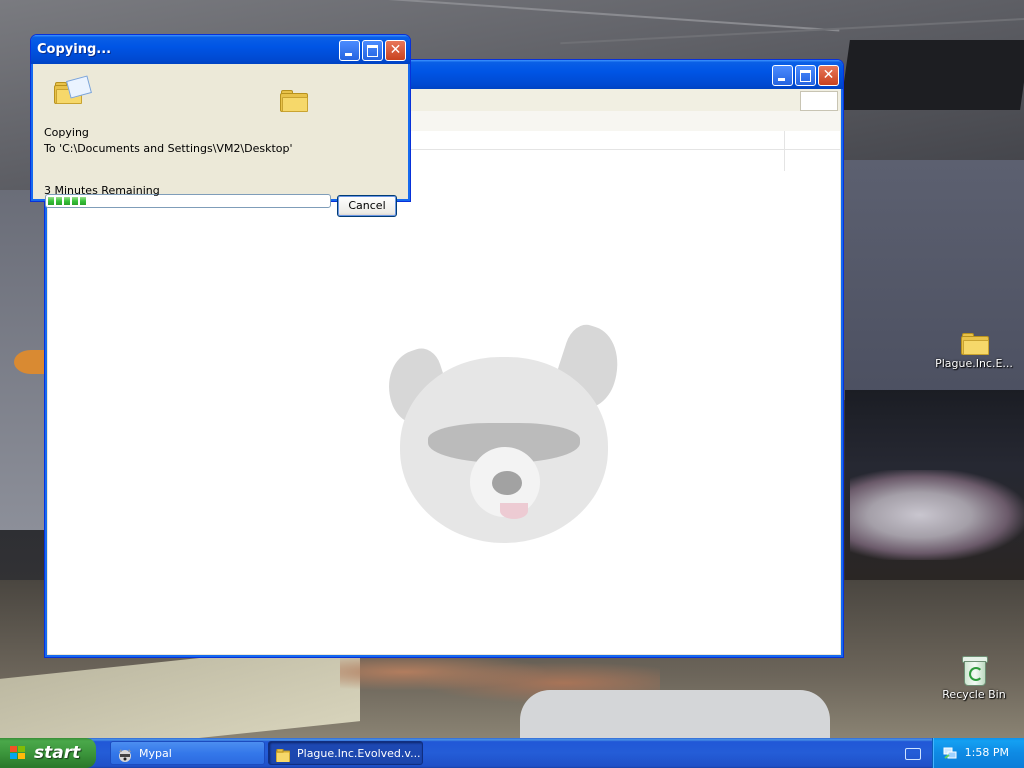 This screenshot has height=768, width=1024. I want to click on taskbar-button-label: Mypal, so click(155, 753).